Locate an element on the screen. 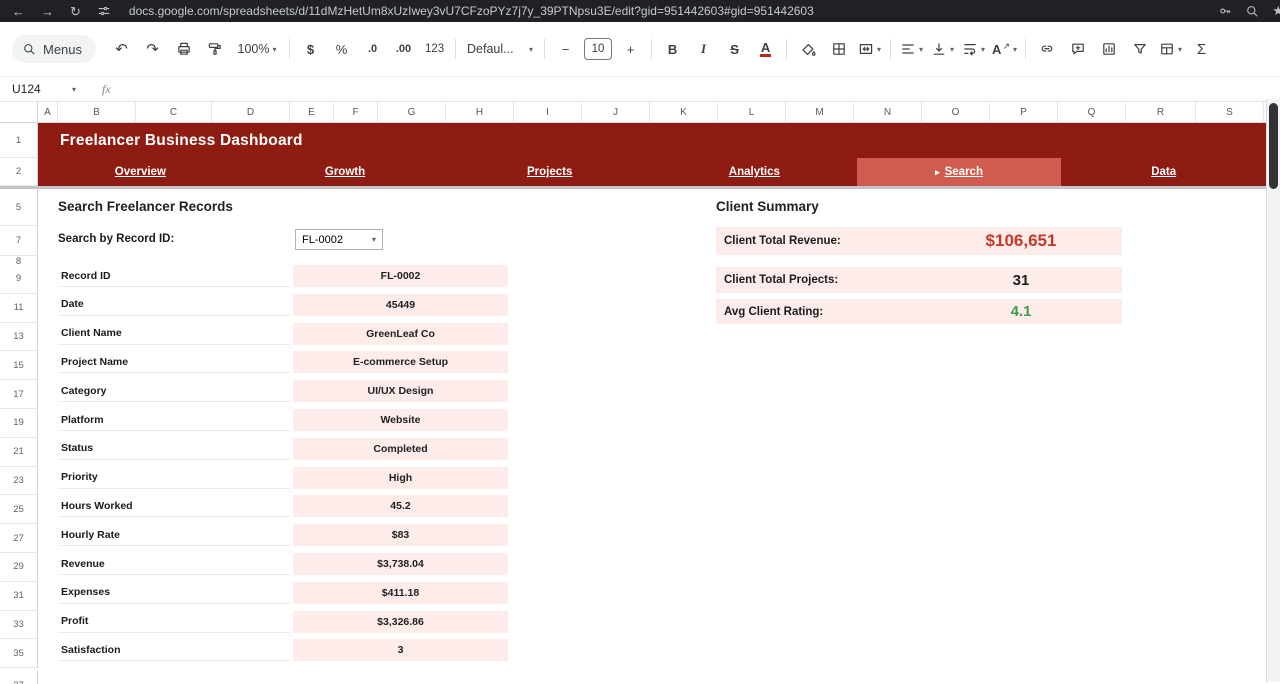 The width and height of the screenshot is (1280, 684). text-wrap-button: ▾ is located at coordinates (973, 49).